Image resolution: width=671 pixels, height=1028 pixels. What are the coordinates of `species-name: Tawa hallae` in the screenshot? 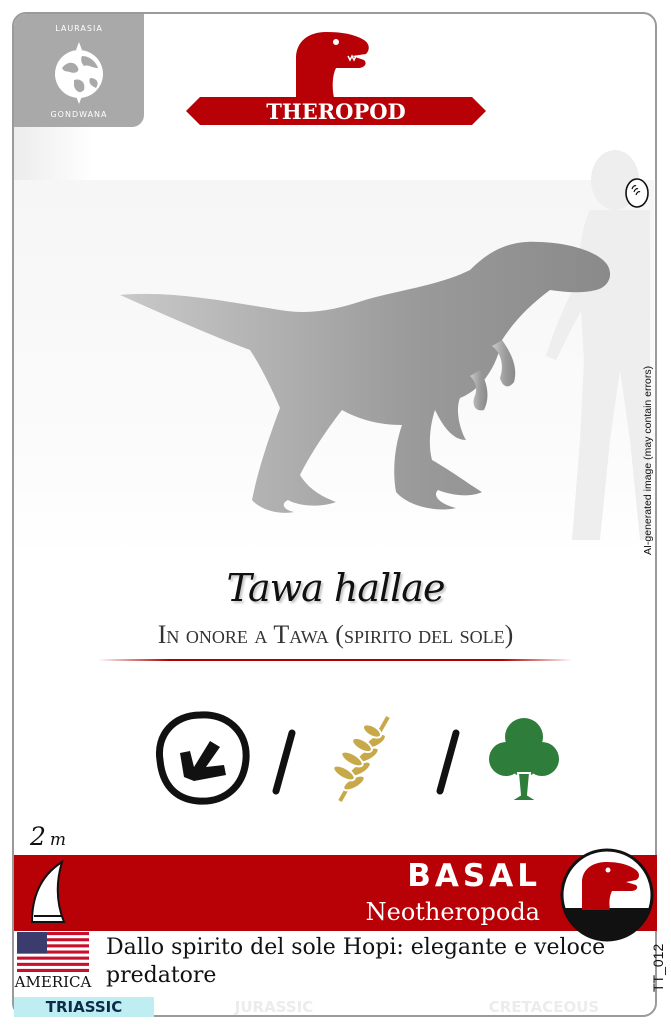 It's located at (336, 588).